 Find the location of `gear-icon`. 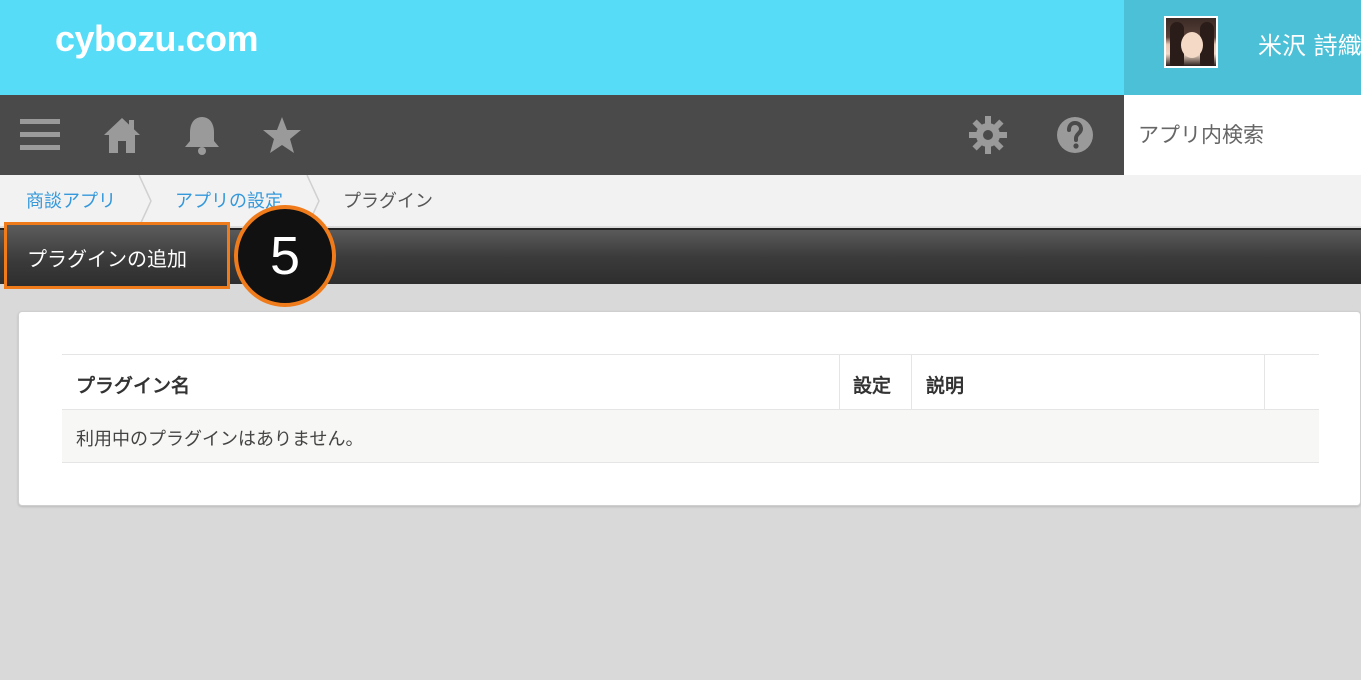

gear-icon is located at coordinates (988, 135).